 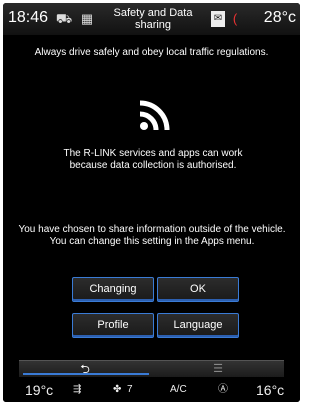 What do you see at coordinates (178, 390) in the screenshot?
I see `ac-button: A/C` at bounding box center [178, 390].